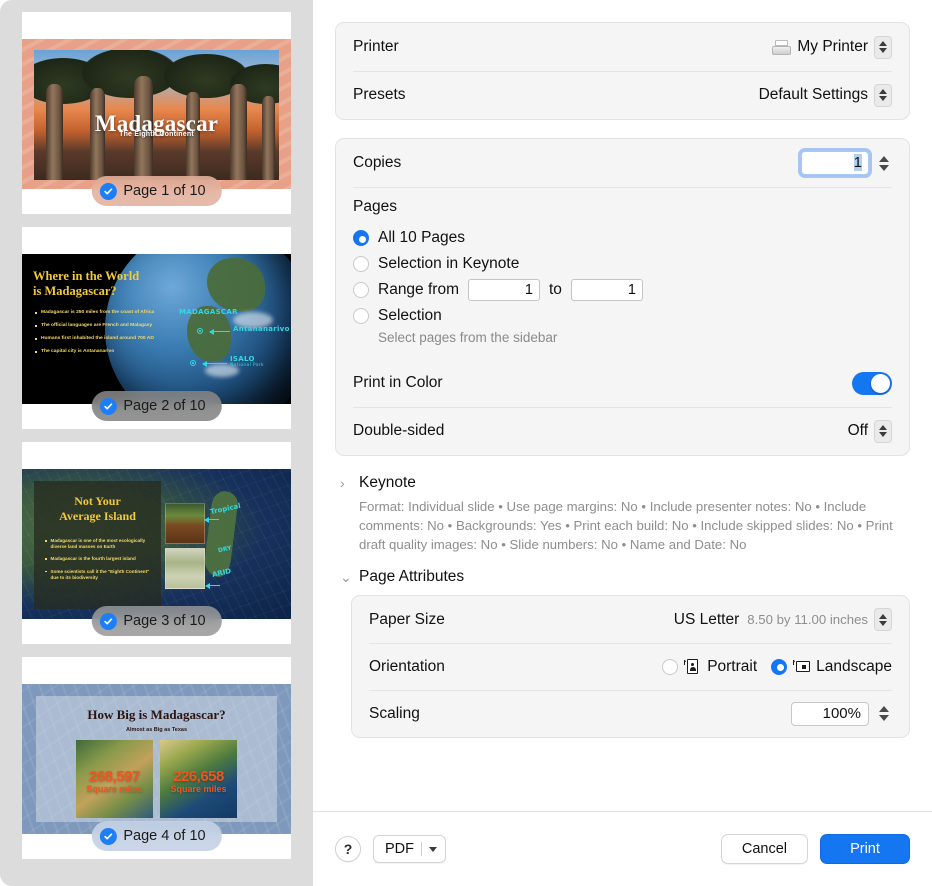  Describe the element at coordinates (345, 483) in the screenshot. I see `chevron-right-icon: ›` at that location.